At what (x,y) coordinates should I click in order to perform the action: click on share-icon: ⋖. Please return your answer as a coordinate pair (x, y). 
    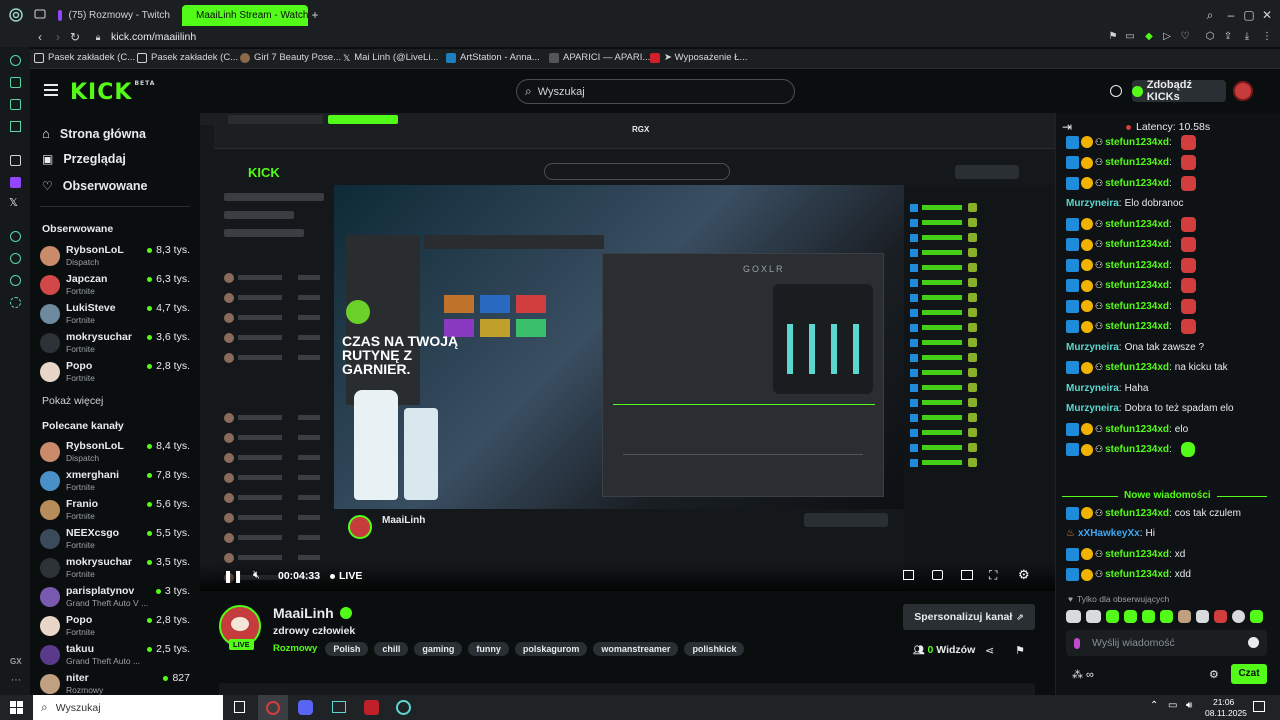
    Looking at the image, I should click on (989, 650).